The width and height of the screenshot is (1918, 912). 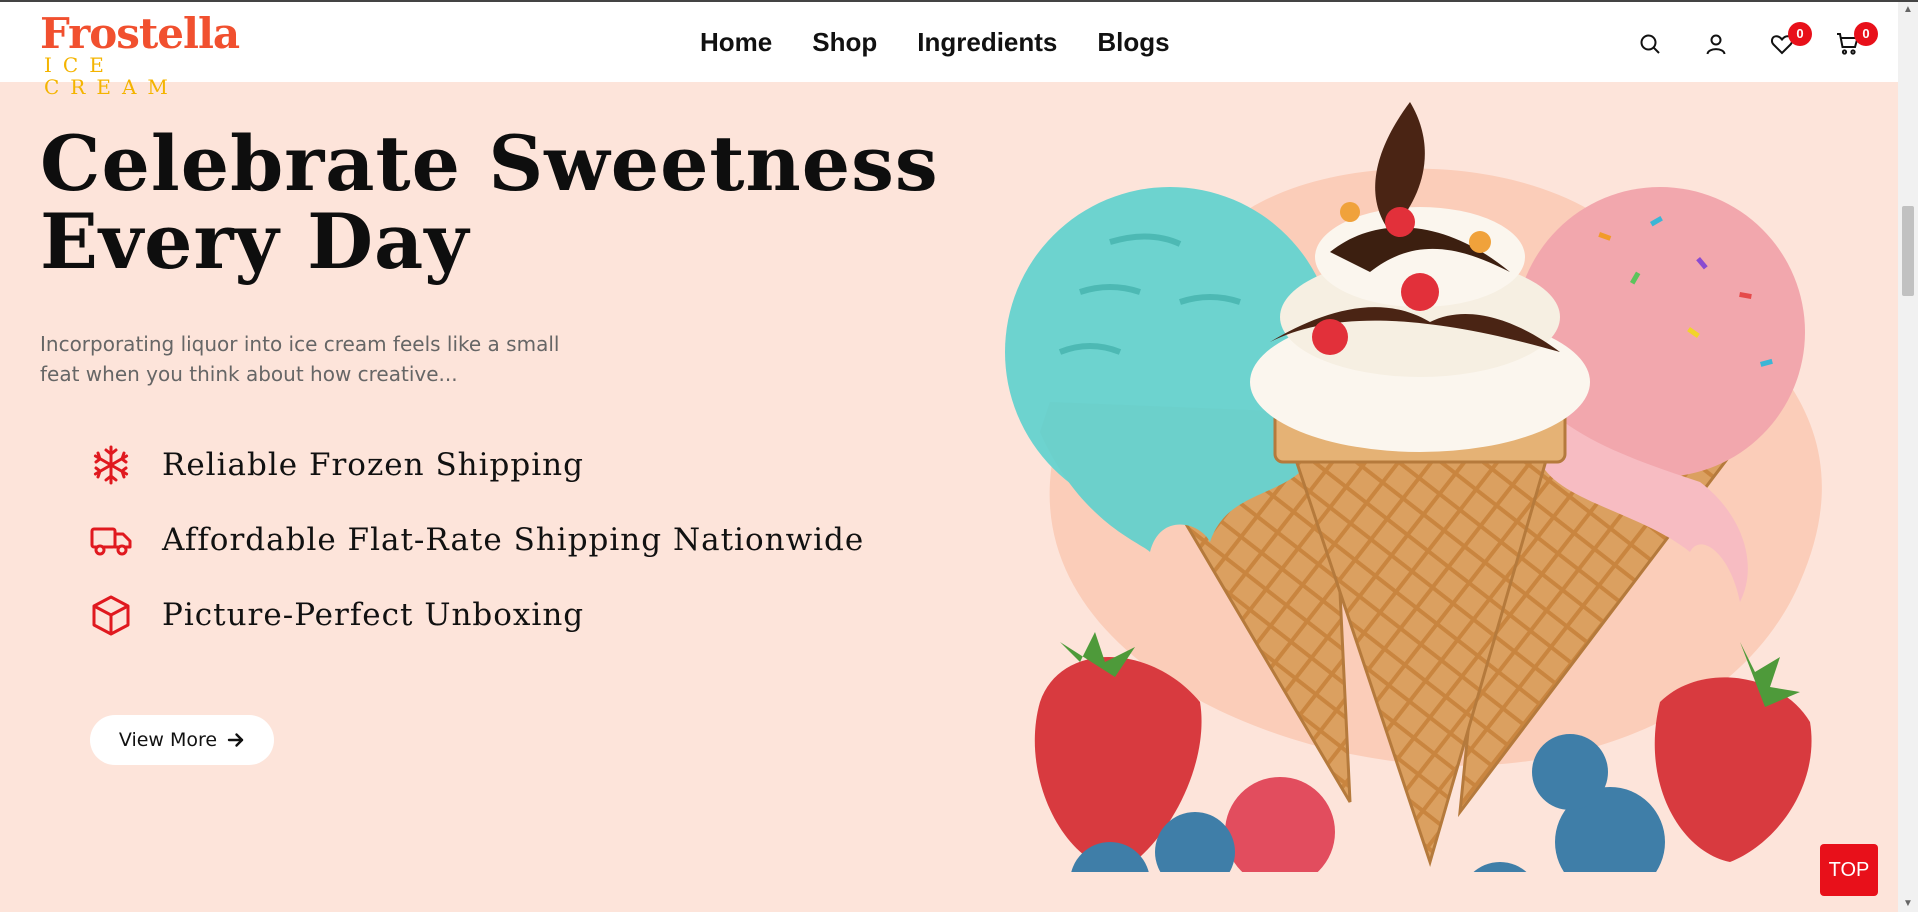 What do you see at coordinates (111, 615) in the screenshot?
I see `box-icon` at bounding box center [111, 615].